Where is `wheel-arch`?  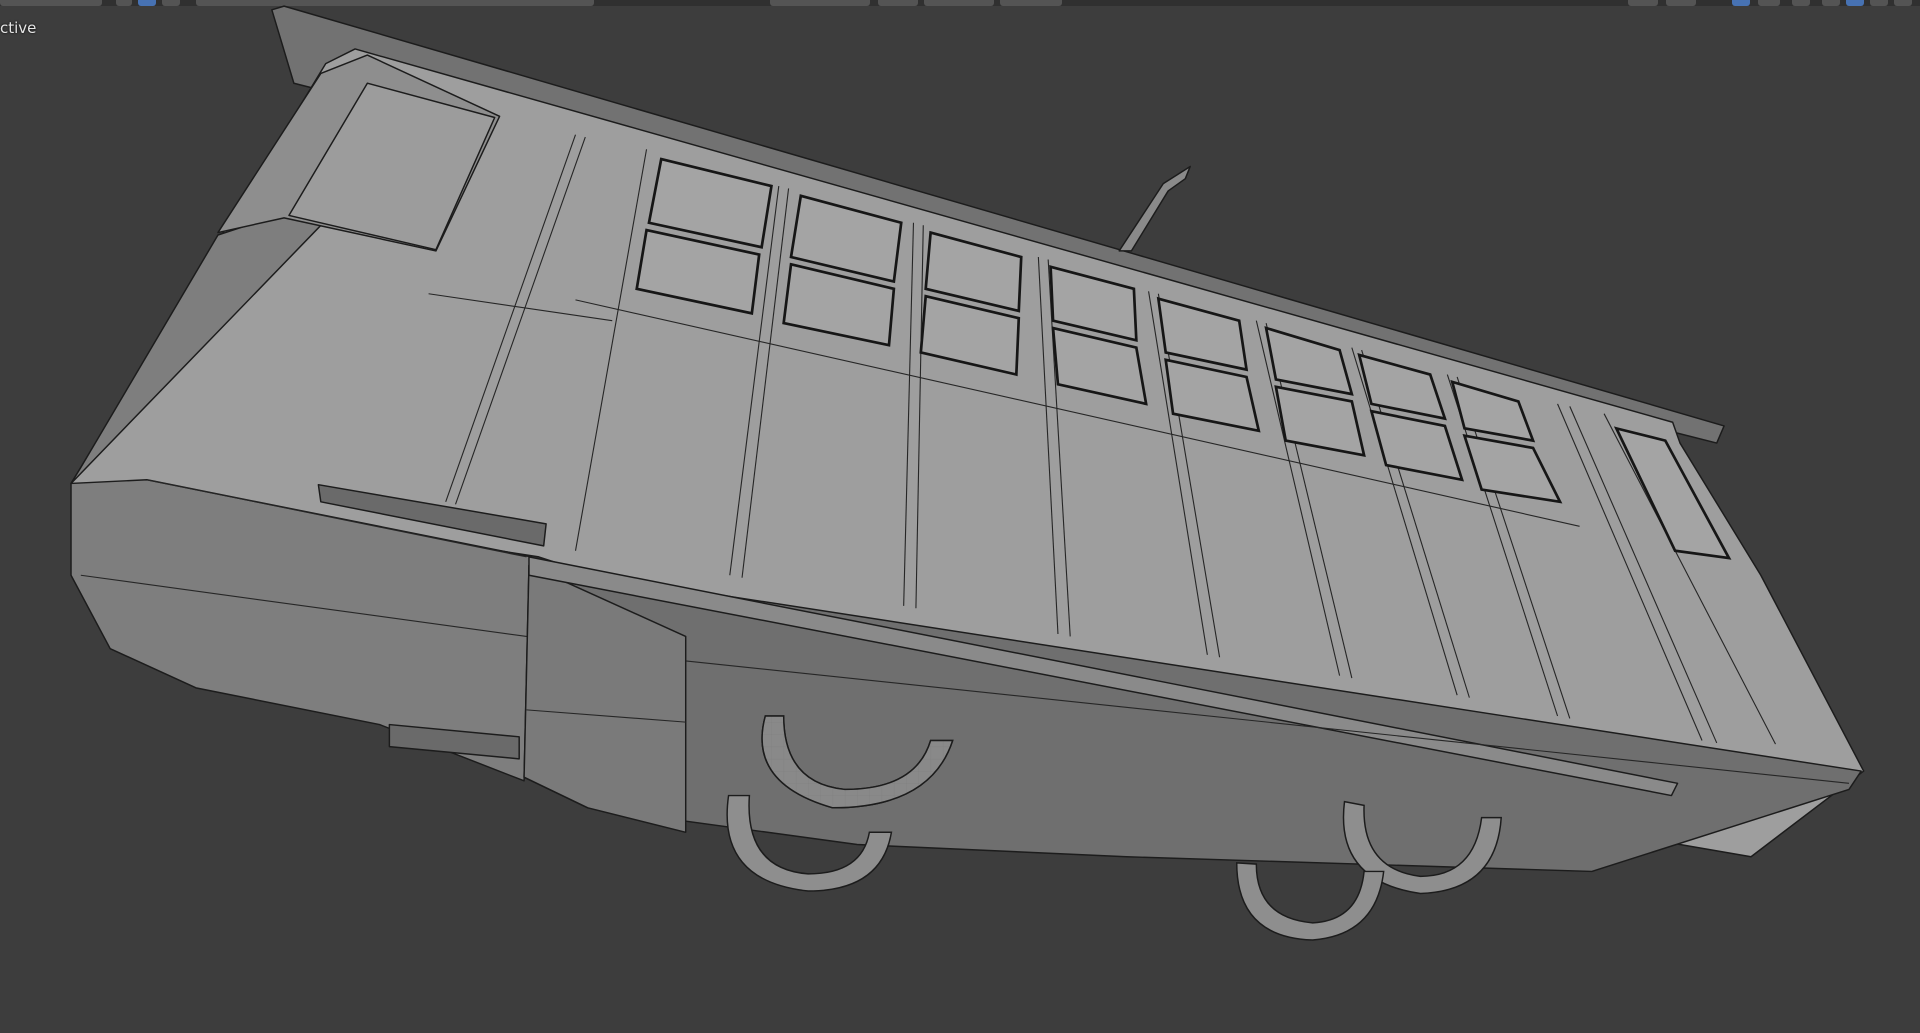
wheel-arch is located at coordinates (1310, 901).